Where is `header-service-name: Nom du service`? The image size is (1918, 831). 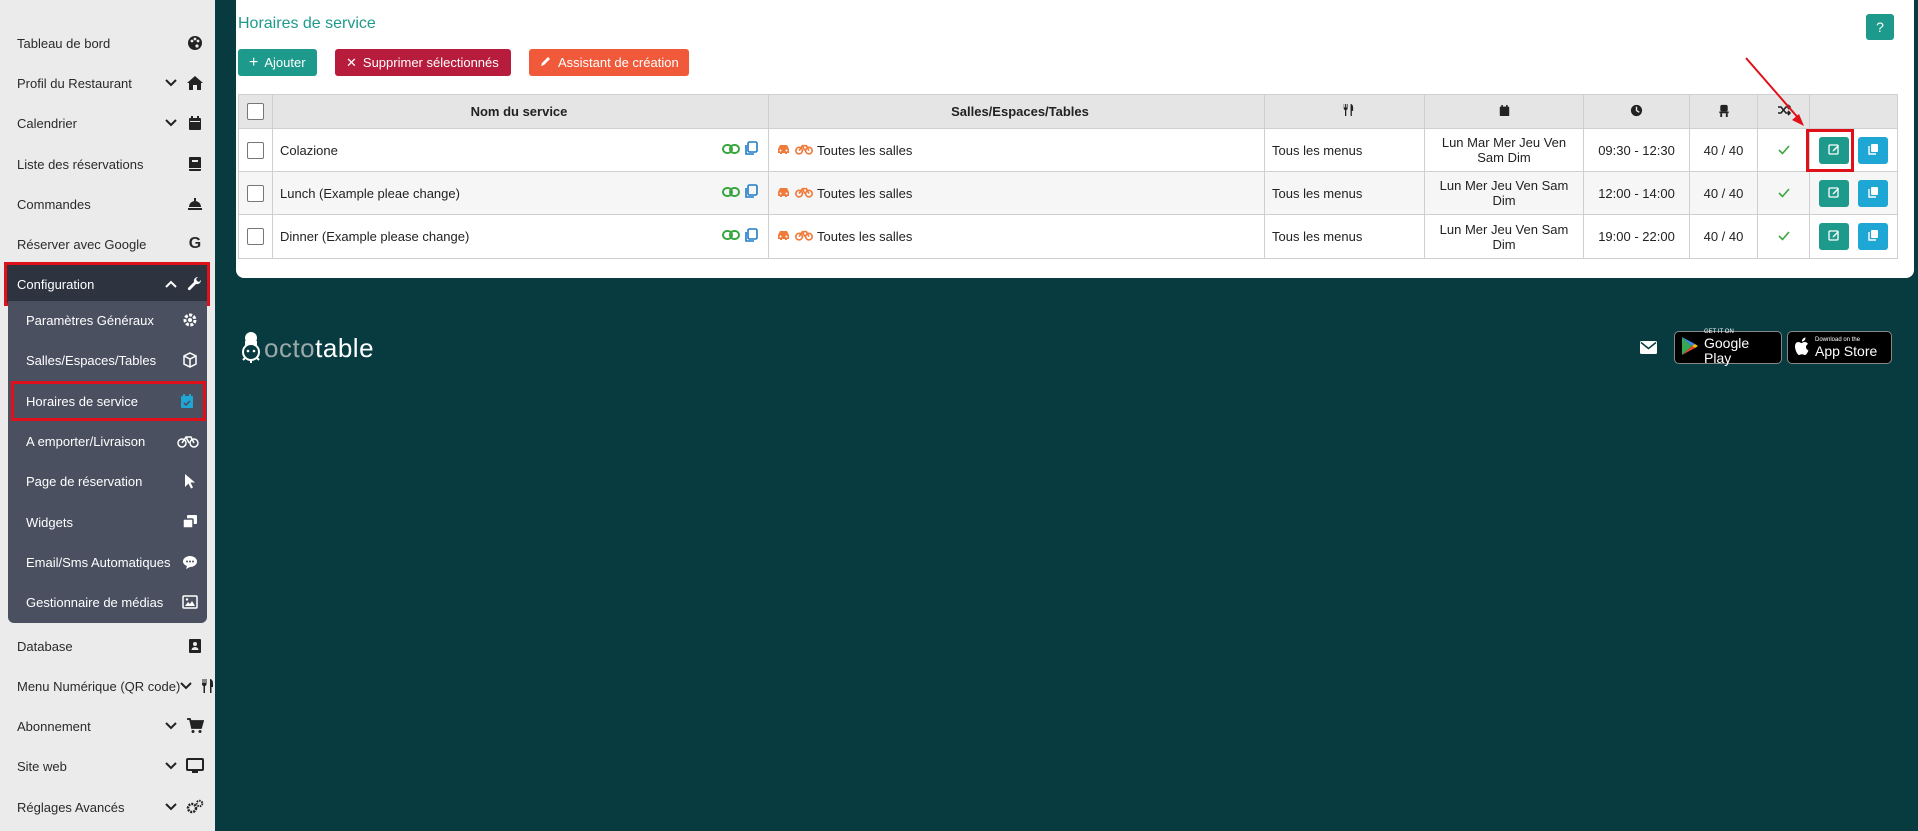 header-service-name: Nom du service is located at coordinates (521, 111).